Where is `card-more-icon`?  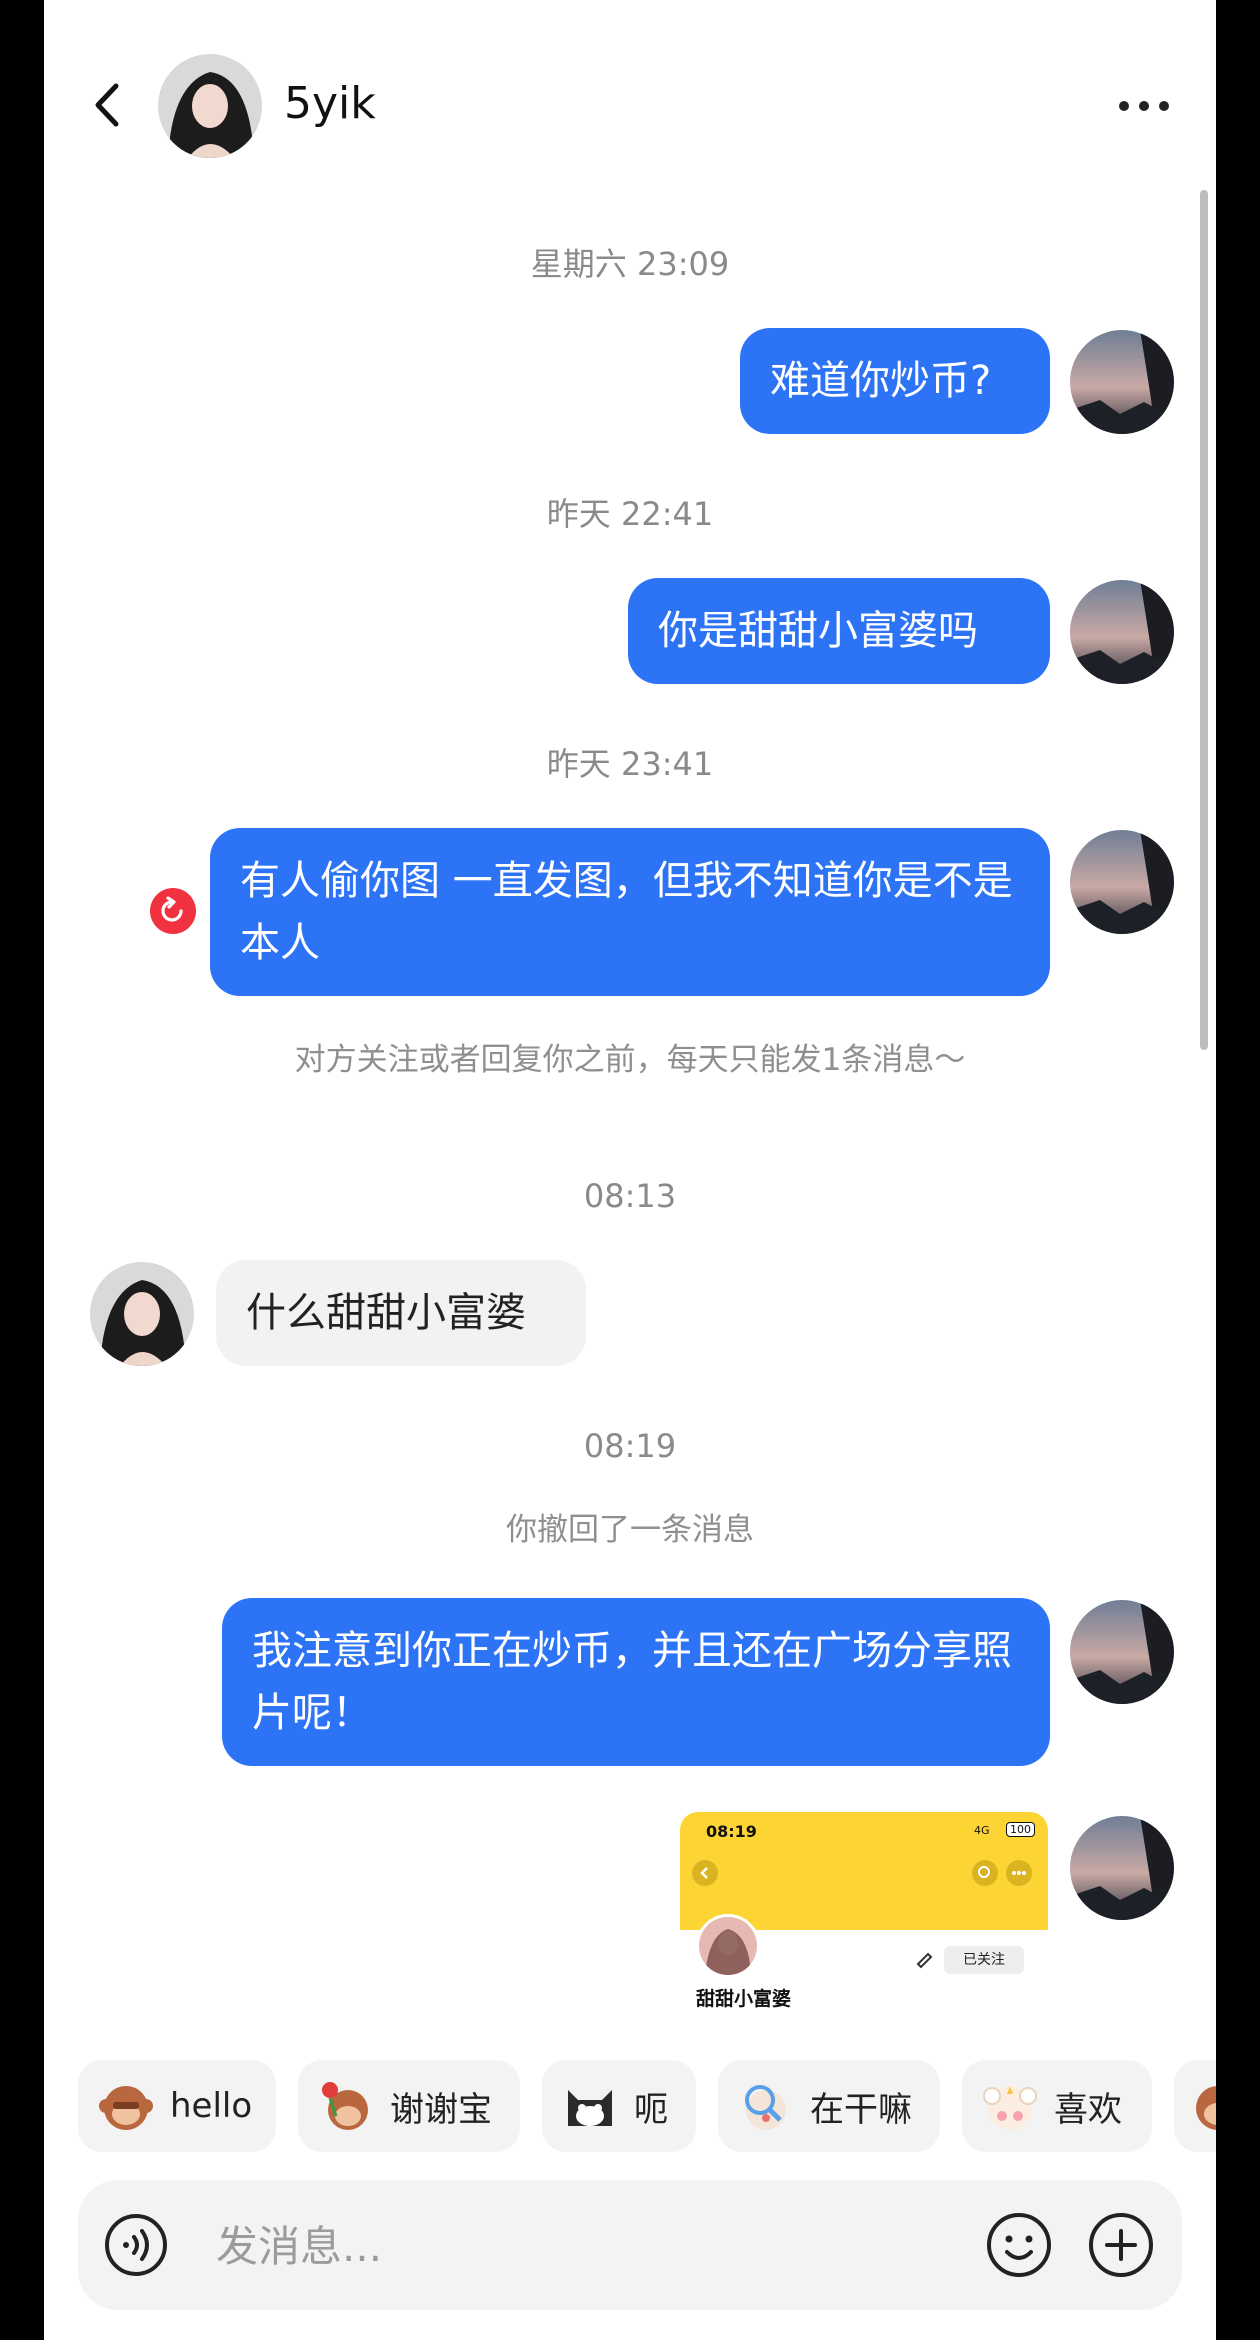
card-more-icon is located at coordinates (1019, 1873).